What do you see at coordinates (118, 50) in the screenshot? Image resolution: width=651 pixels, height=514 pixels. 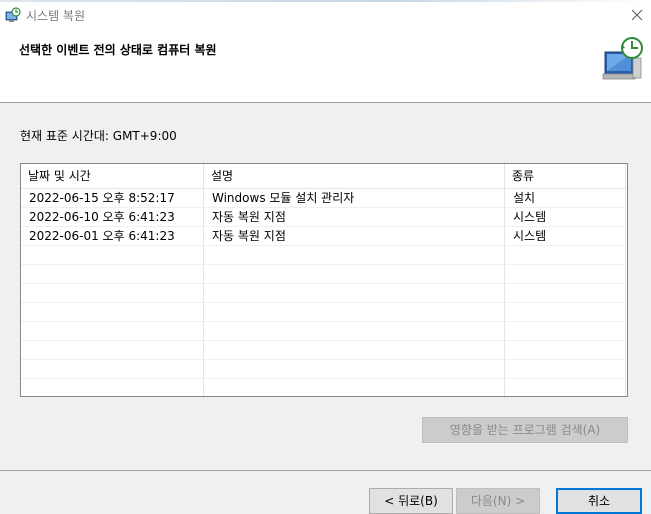 I see `page-title: 선택한 이벤트 전의 상태로 컴퓨터 복원` at bounding box center [118, 50].